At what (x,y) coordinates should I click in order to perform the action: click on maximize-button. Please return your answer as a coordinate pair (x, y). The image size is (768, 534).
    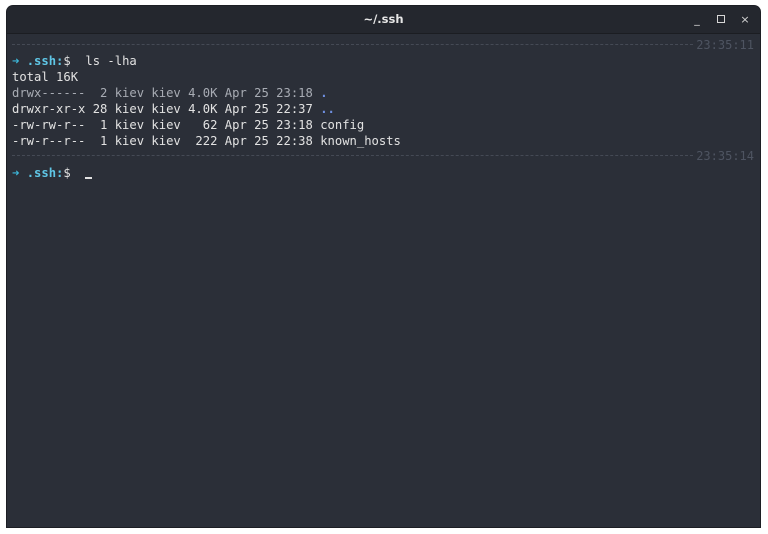
    Looking at the image, I should click on (721, 19).